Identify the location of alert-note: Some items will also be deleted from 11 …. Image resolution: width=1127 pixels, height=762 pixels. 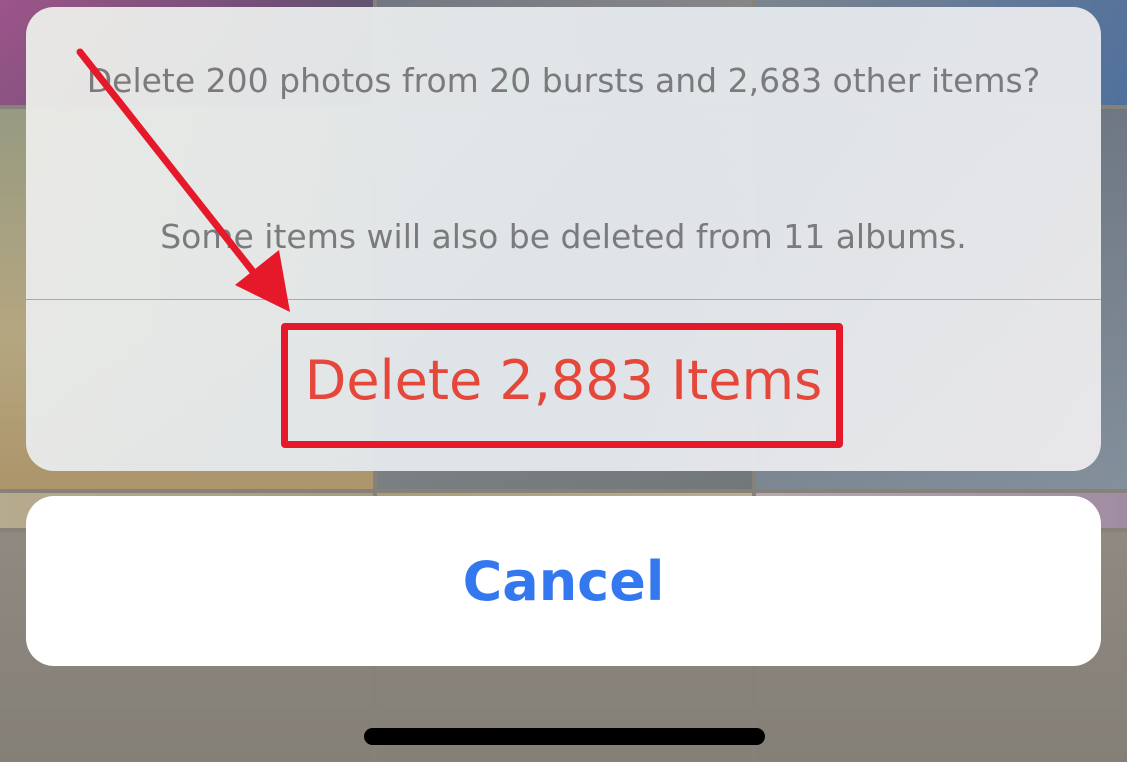
(563, 236).